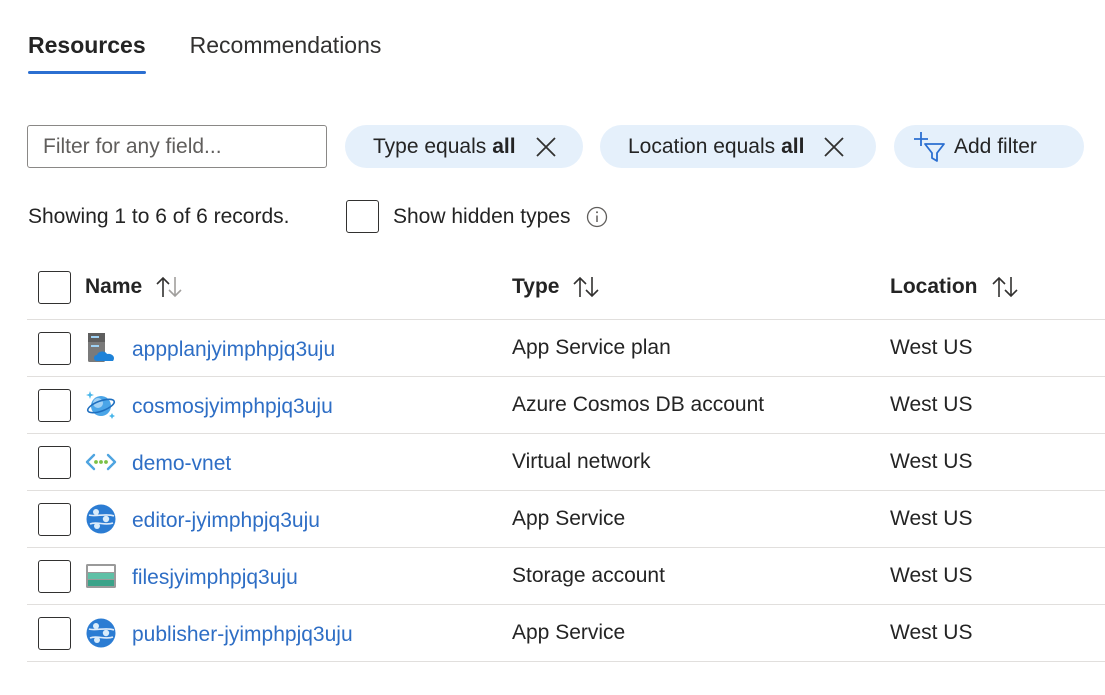  What do you see at coordinates (181, 464) in the screenshot?
I see `resource-link: demo-vnet` at bounding box center [181, 464].